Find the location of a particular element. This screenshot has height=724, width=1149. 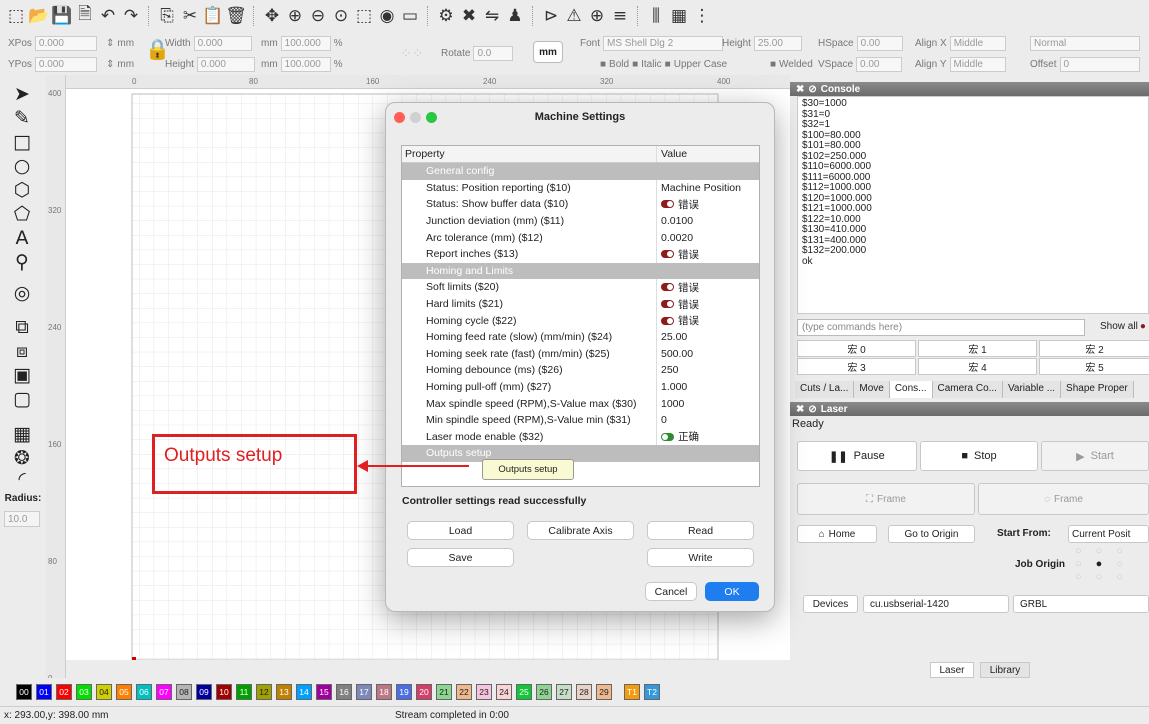

palette-swatch: 07 is located at coordinates (164, 692).